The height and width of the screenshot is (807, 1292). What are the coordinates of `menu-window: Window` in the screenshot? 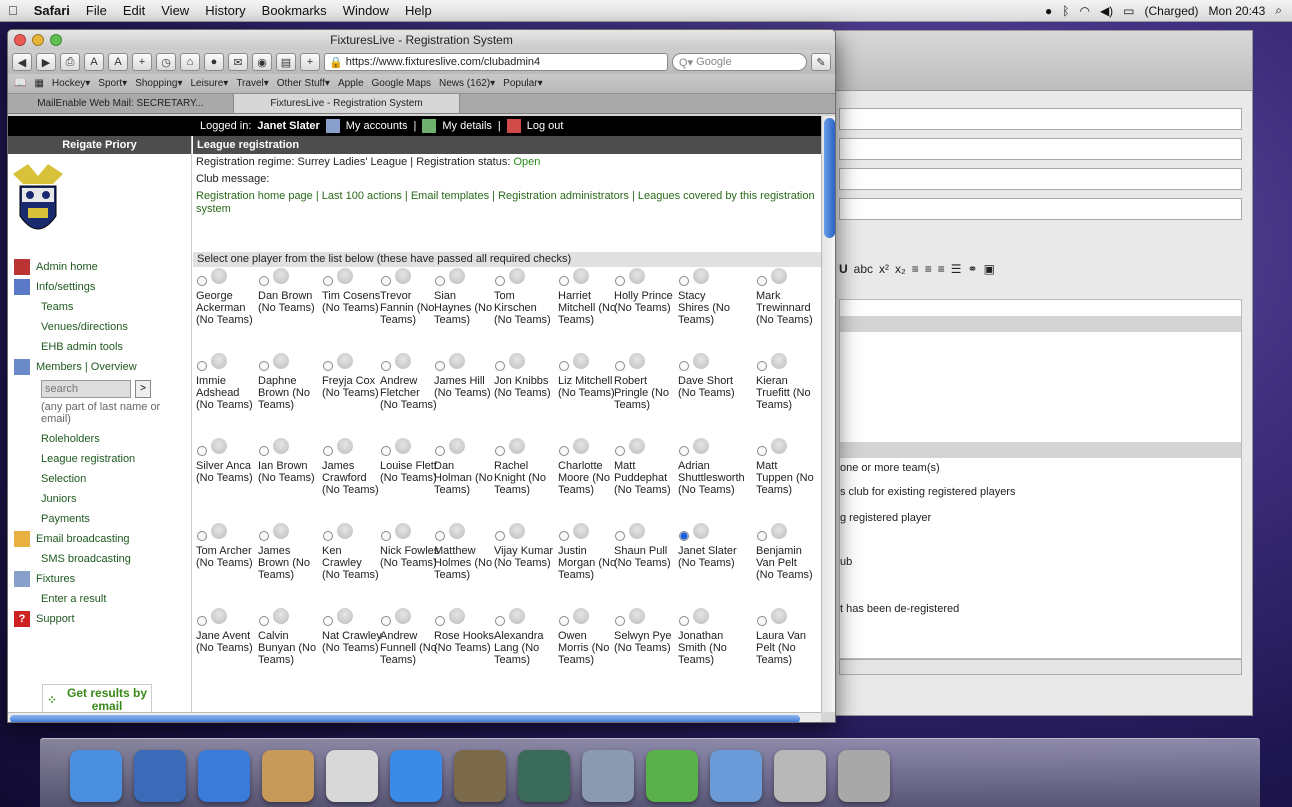 It's located at (366, 10).